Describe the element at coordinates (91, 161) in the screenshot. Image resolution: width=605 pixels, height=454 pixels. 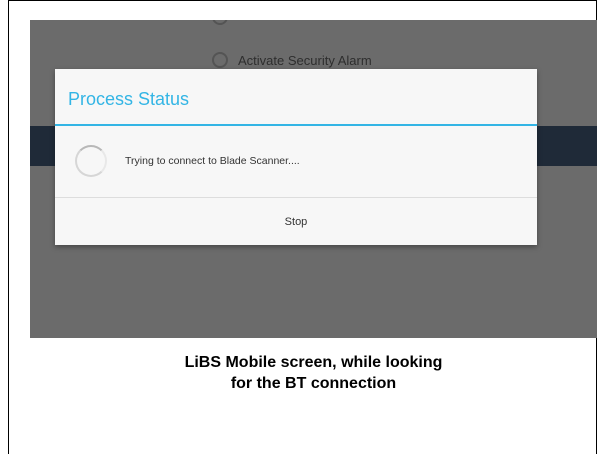
I see `loading-spinner-icon` at that location.